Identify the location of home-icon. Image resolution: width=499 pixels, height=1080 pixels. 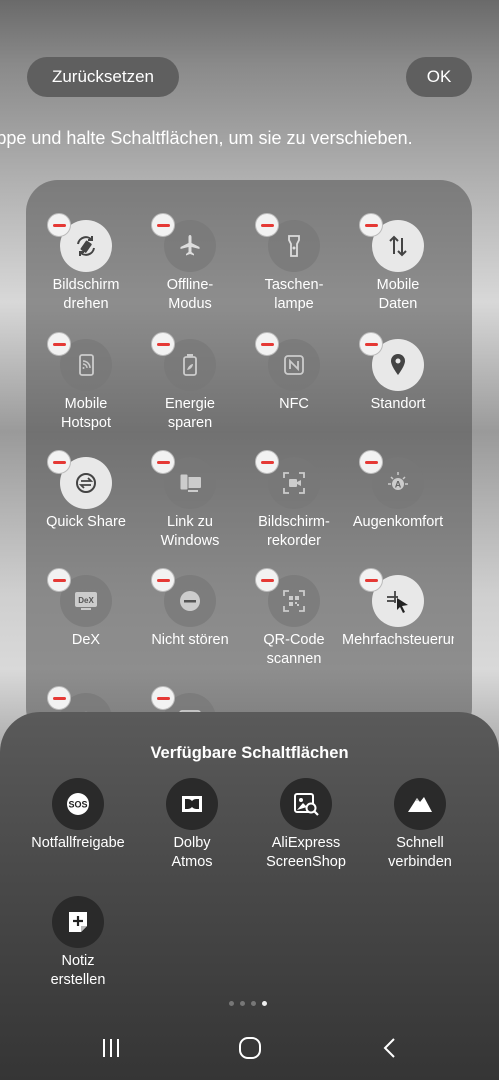
(250, 1048).